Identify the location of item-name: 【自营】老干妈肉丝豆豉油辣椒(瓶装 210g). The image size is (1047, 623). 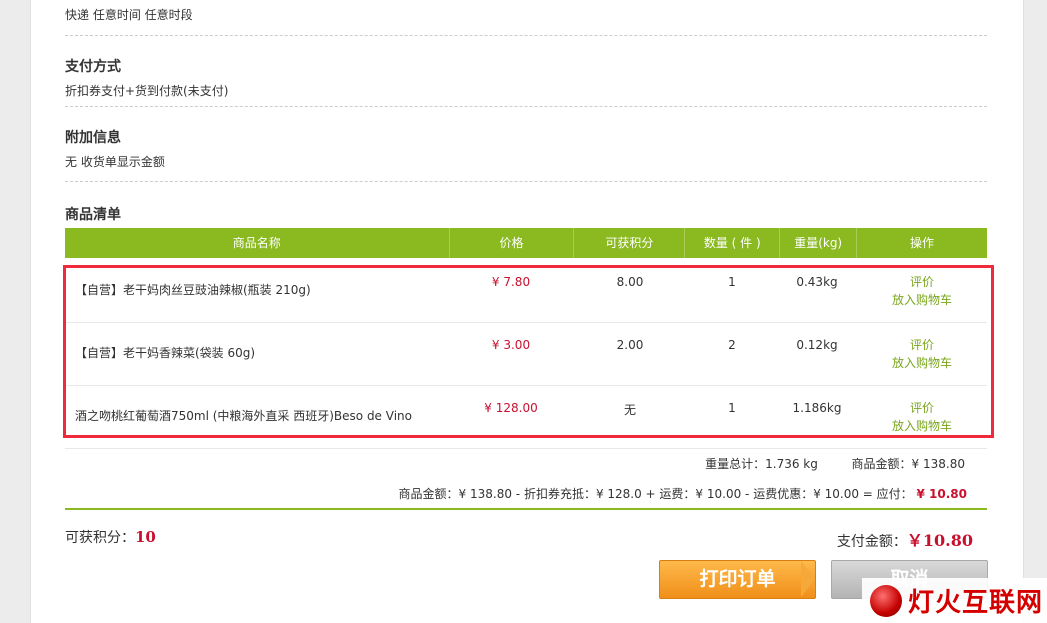
(193, 290).